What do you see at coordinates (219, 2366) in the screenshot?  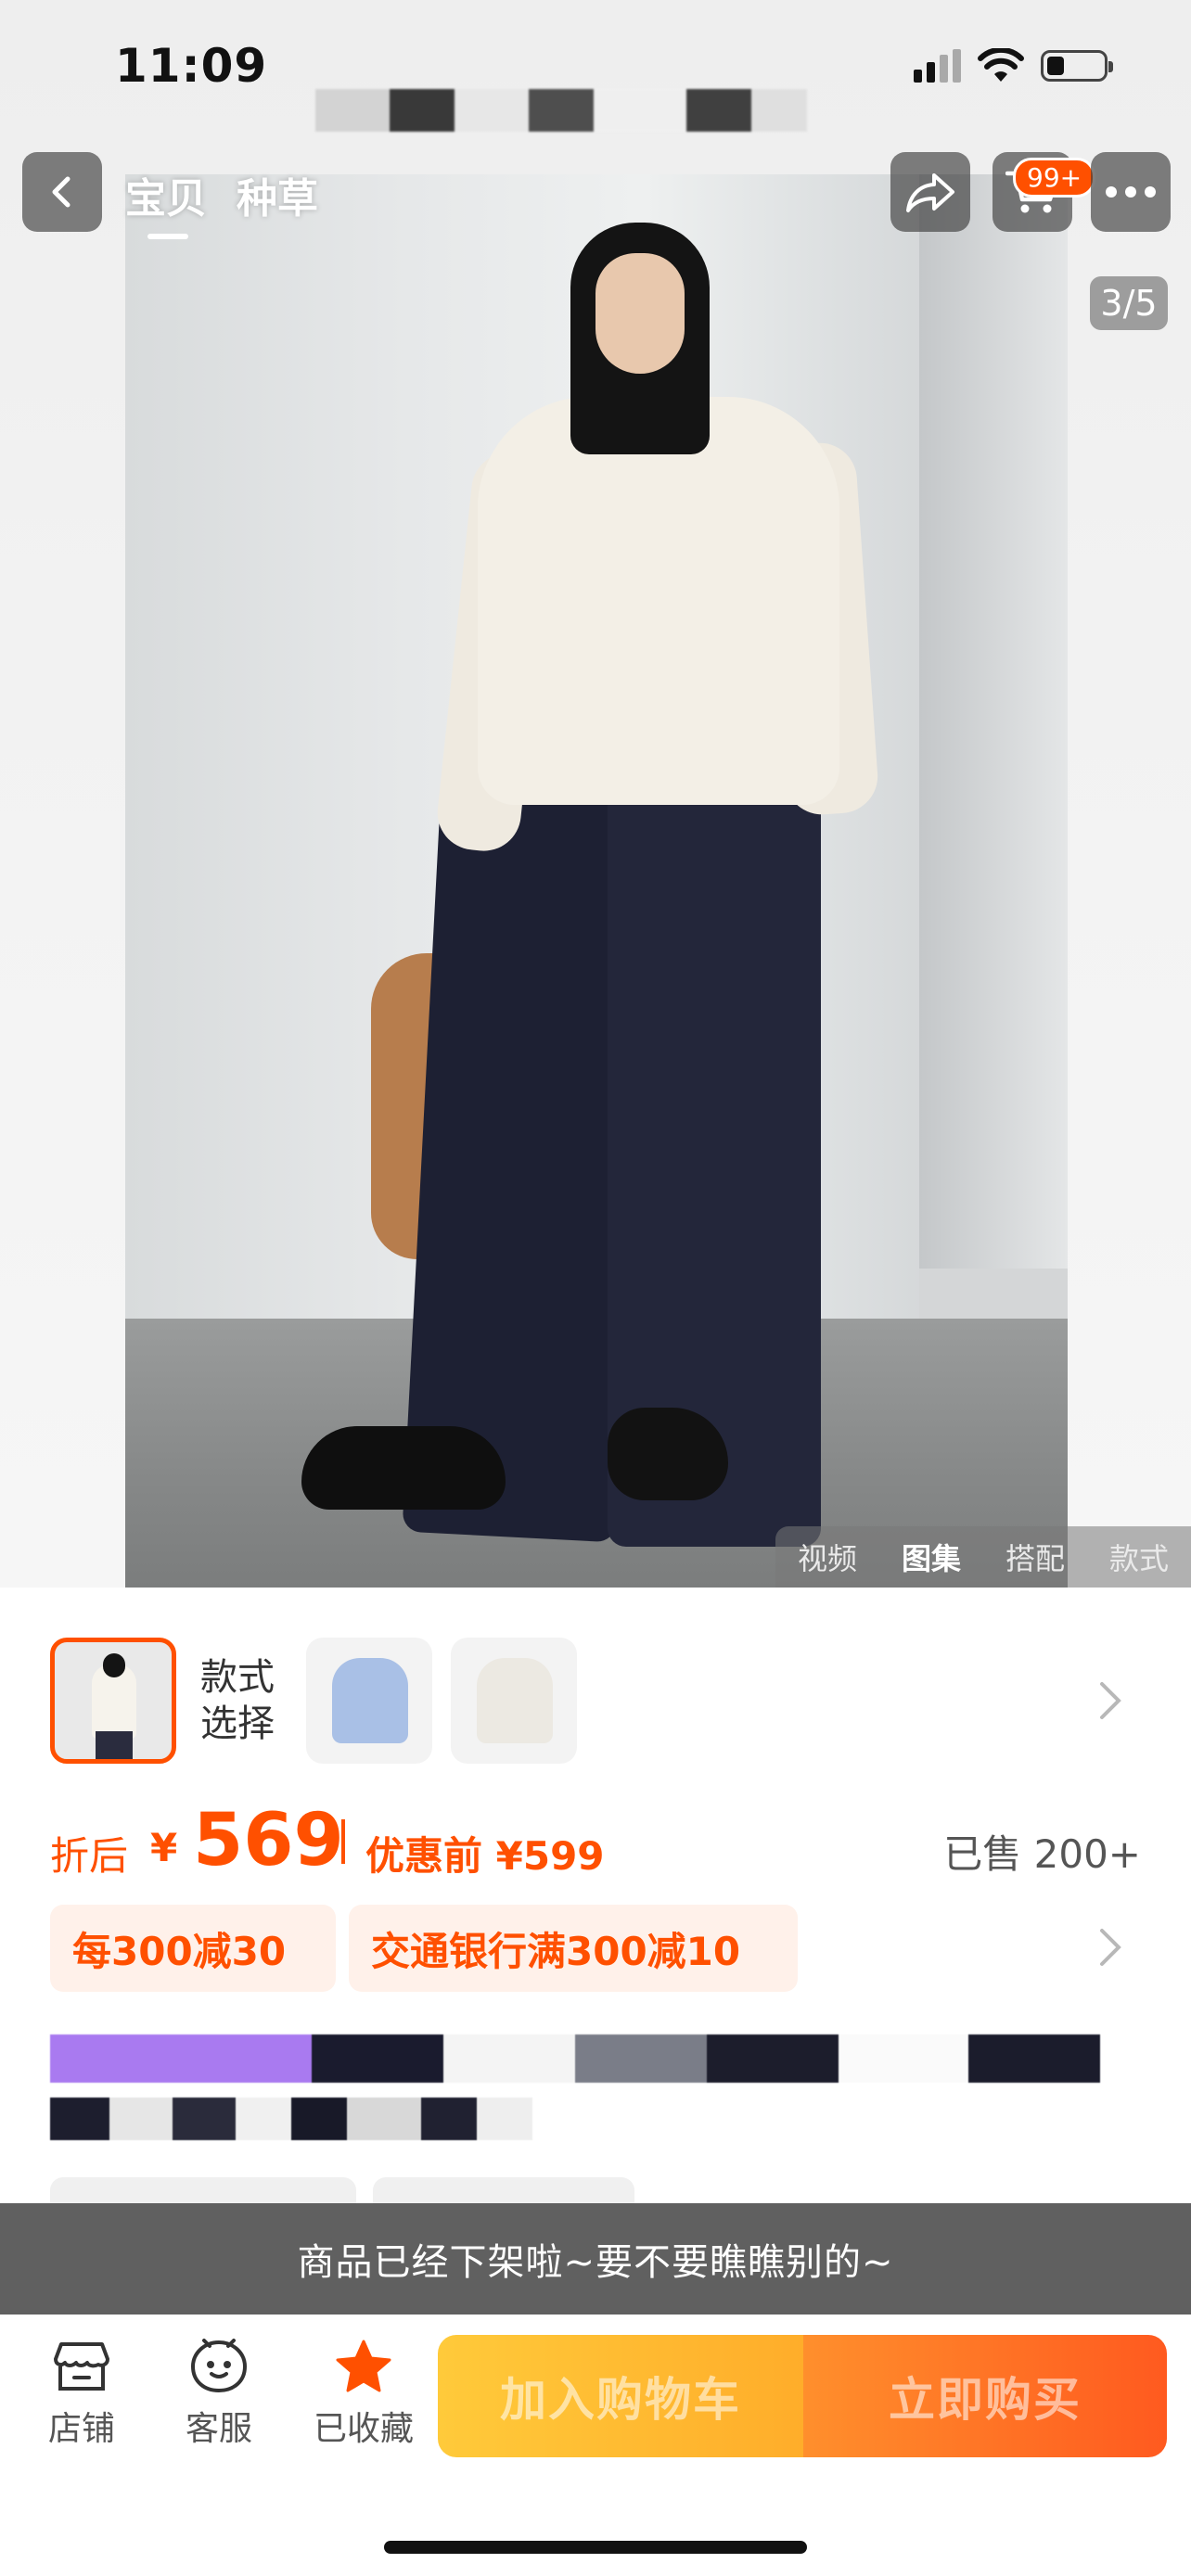 I see `service-icon` at bounding box center [219, 2366].